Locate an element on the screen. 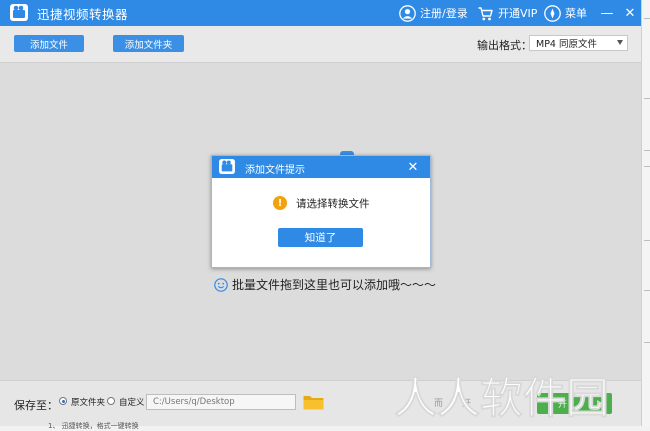 This screenshot has width=650, height=431. ghost-glyph-right: 开 is located at coordinates (467, 404).